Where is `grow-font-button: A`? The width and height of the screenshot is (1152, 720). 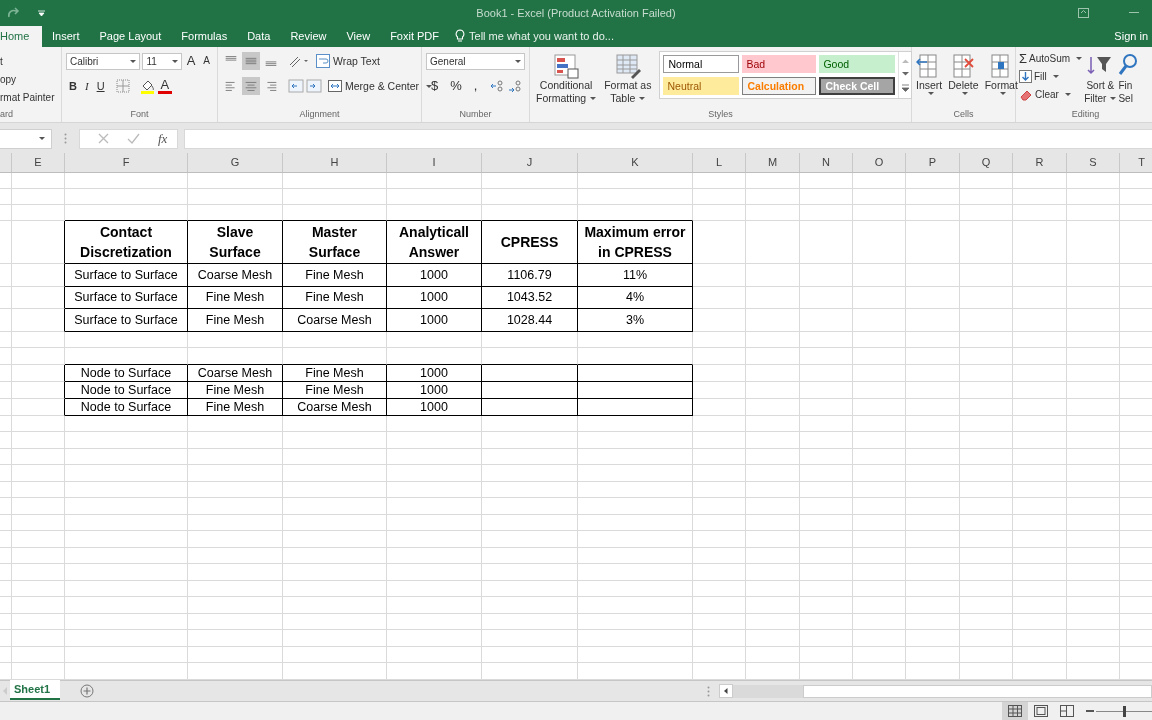 grow-font-button: A is located at coordinates (191, 61).